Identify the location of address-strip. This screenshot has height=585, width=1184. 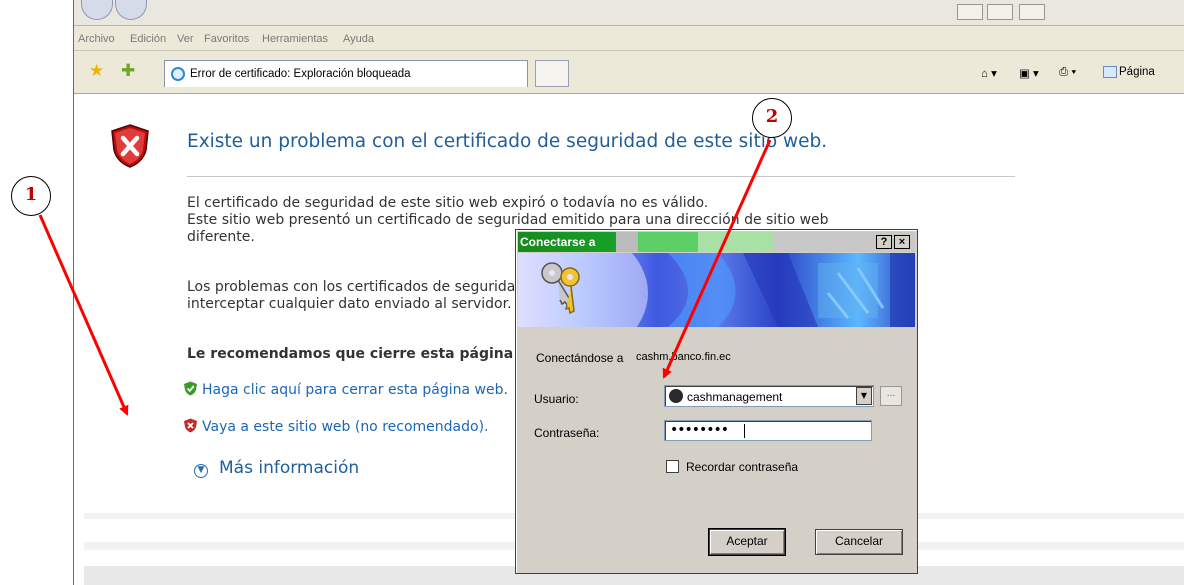
(628, 13).